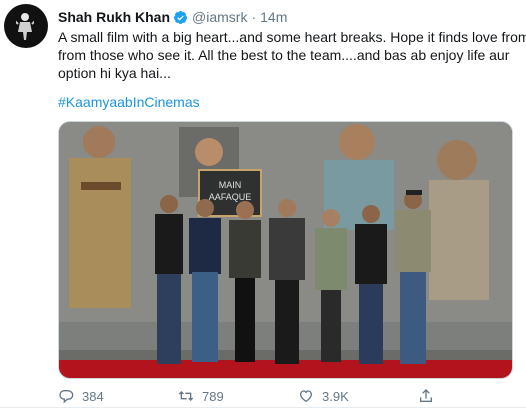  Describe the element at coordinates (219, 17) in the screenshot. I see `author-handle: @iamsrk` at that location.